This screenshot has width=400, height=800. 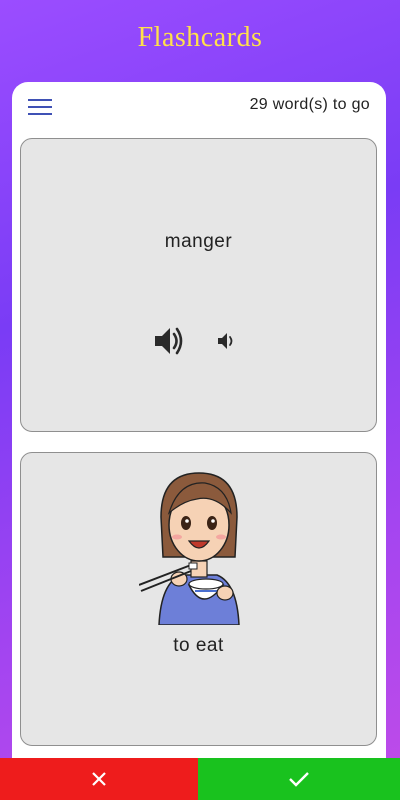 What do you see at coordinates (198, 645) in the screenshot?
I see `flashcard-translation: to eat` at bounding box center [198, 645].